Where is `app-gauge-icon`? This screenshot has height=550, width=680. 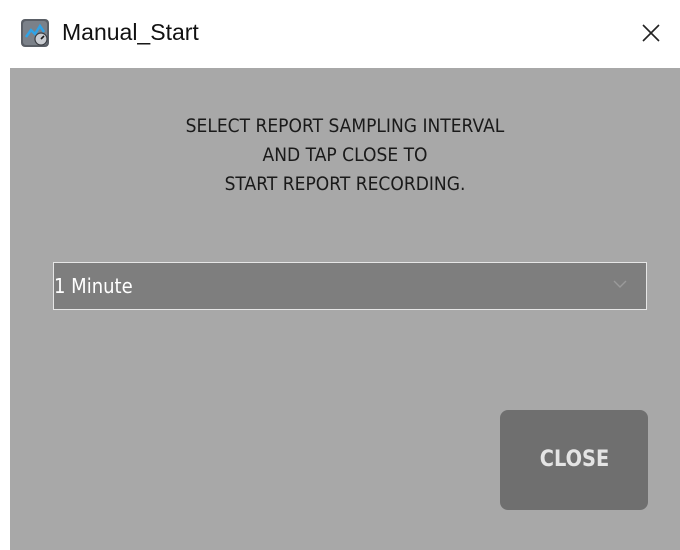
app-gauge-icon is located at coordinates (35, 33).